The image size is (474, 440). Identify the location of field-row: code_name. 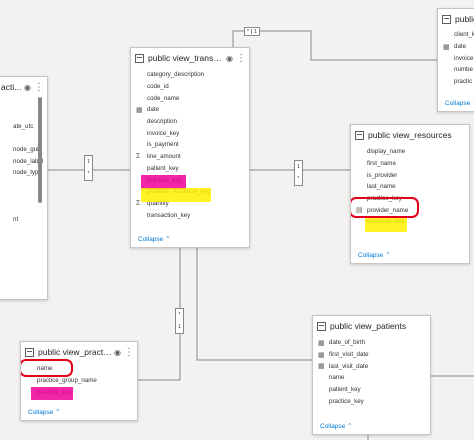
(190, 98).